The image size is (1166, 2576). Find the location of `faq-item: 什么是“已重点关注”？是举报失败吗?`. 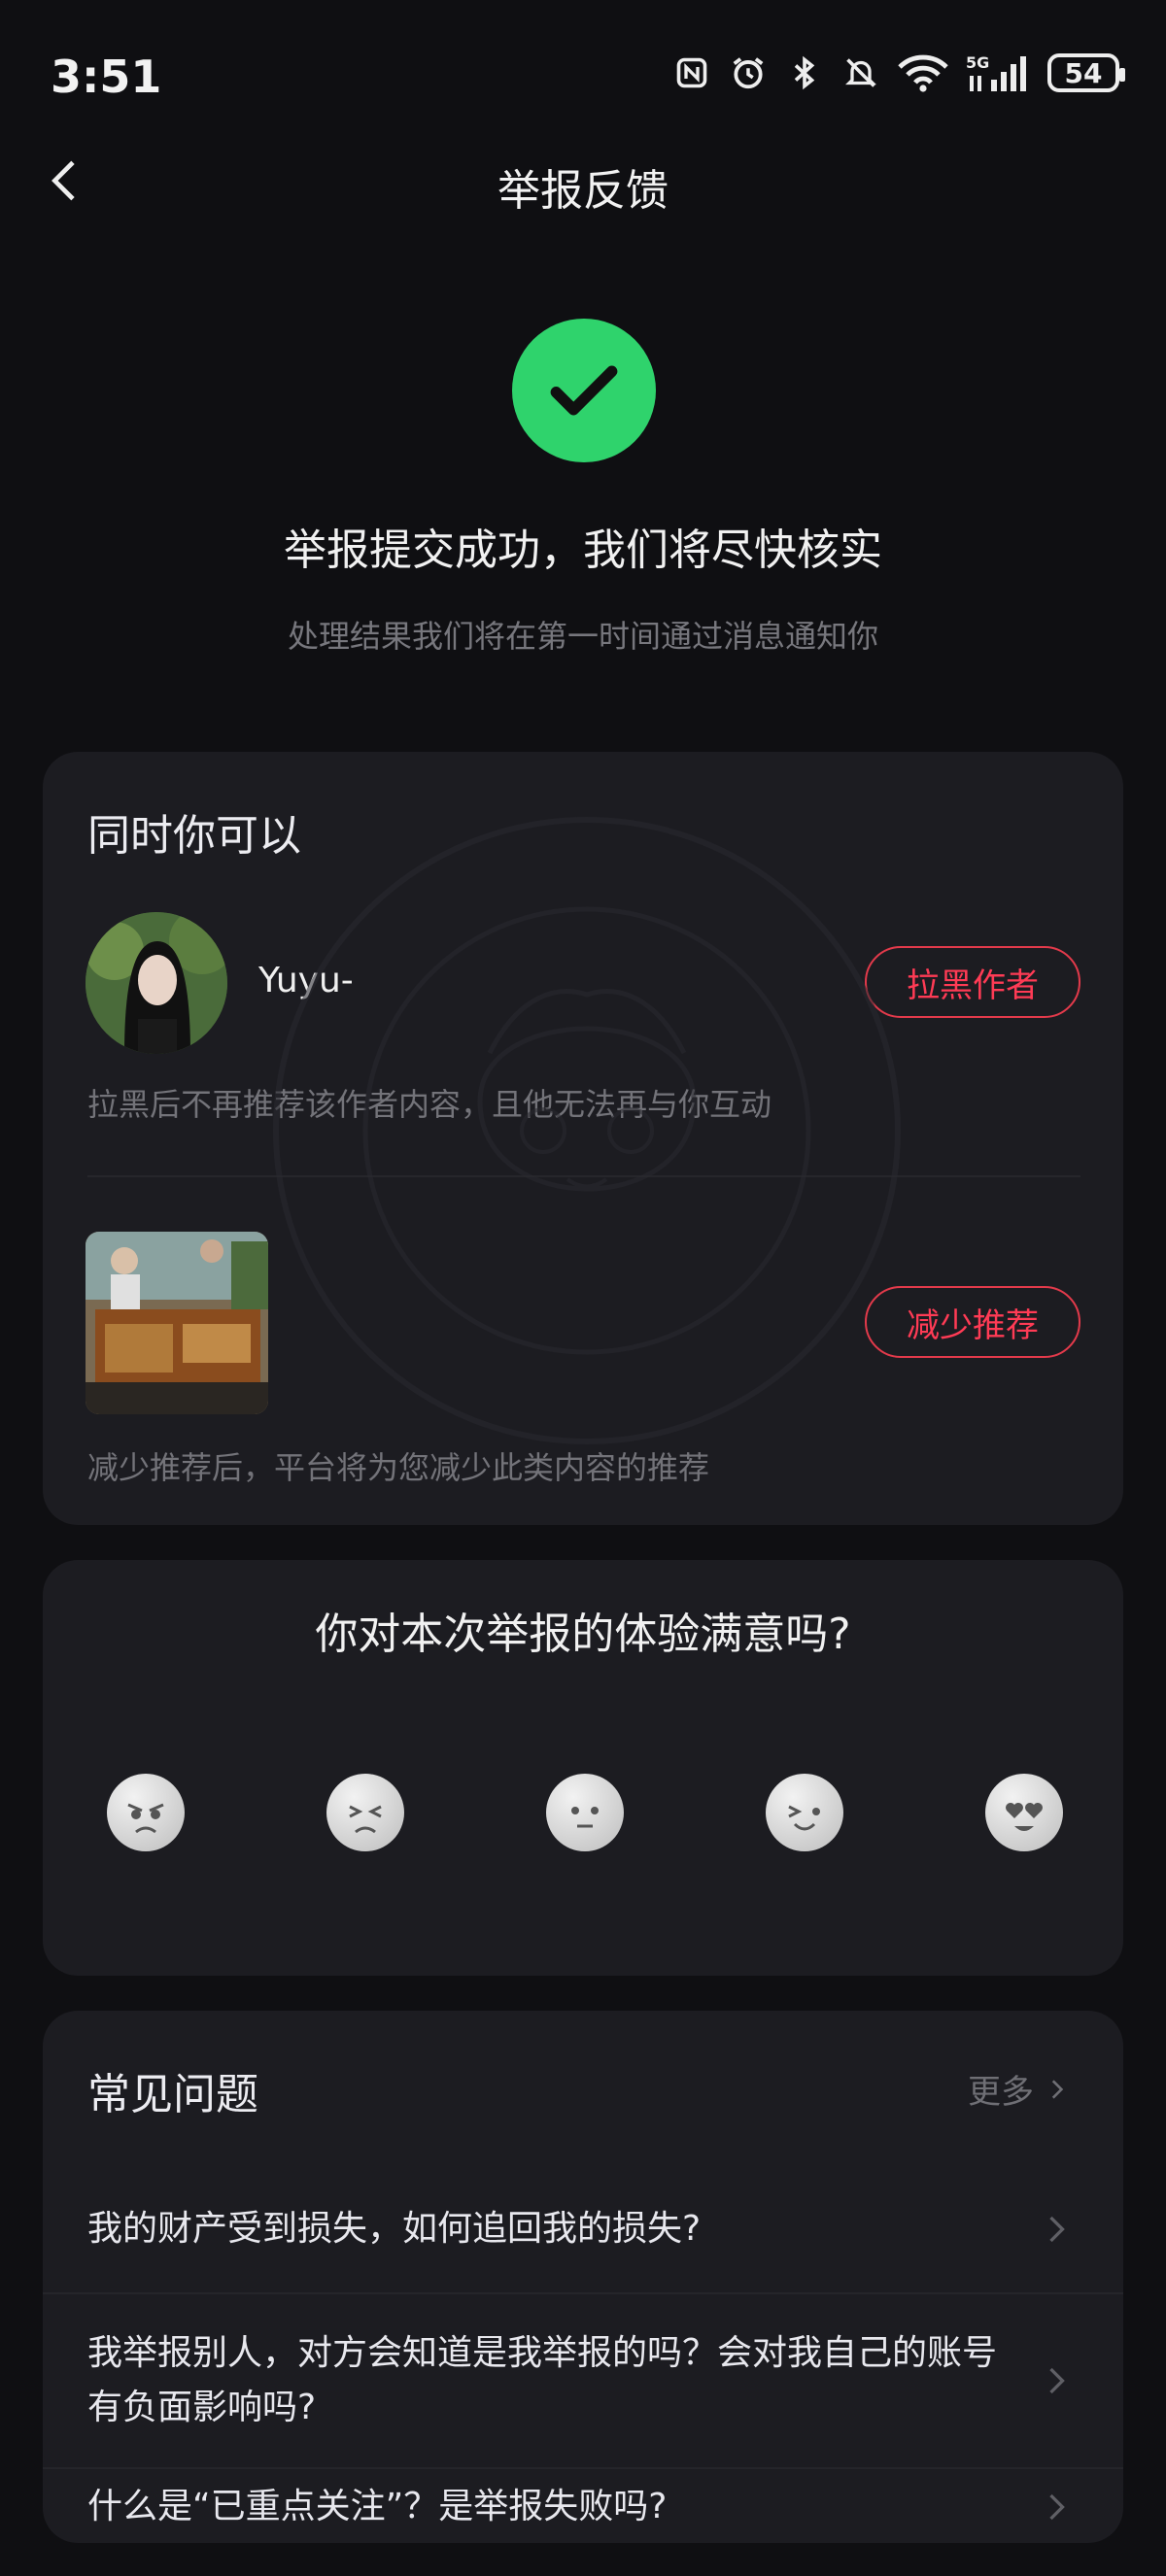

faq-item: 什么是“已重点关注”？是举报失败吗? is located at coordinates (583, 2505).